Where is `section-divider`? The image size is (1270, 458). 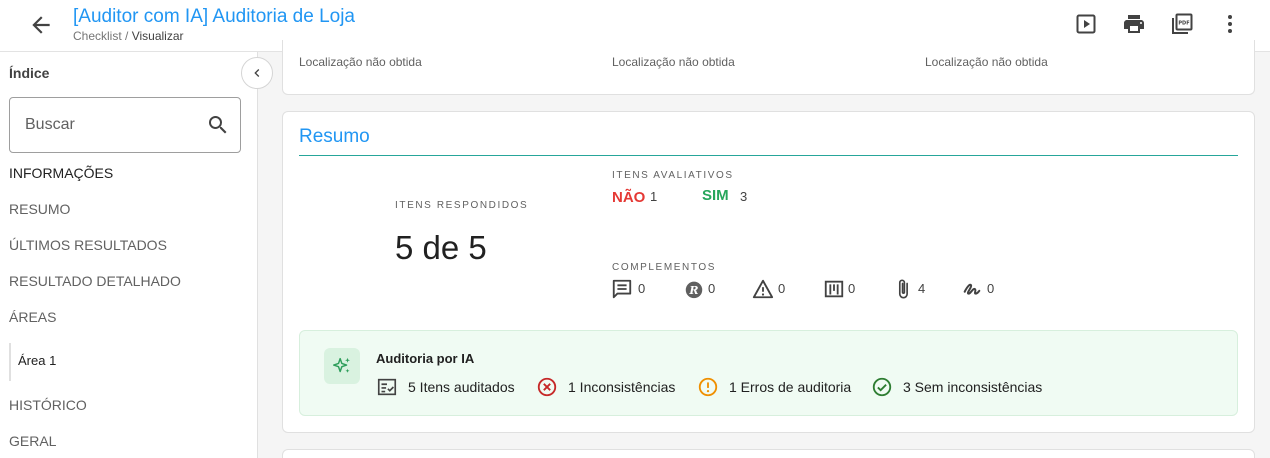
section-divider is located at coordinates (768, 155).